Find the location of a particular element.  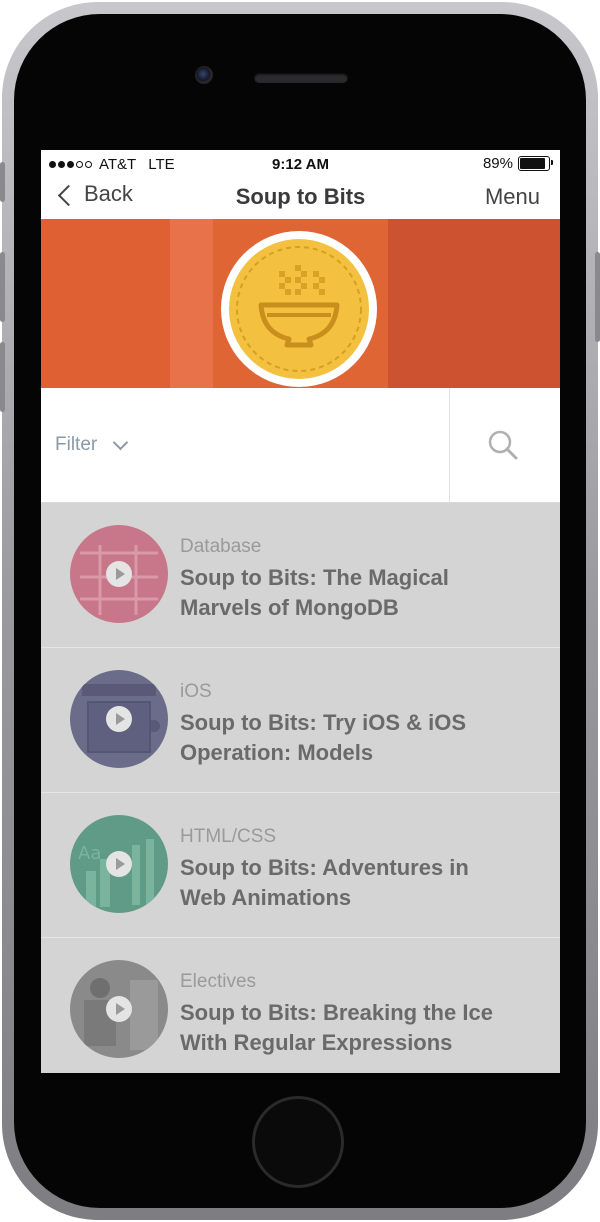

course-category: Database is located at coordinates (221, 546).